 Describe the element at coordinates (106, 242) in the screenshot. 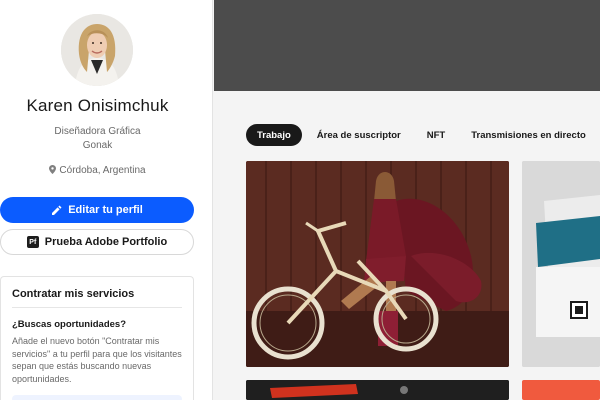

I see `adobe-portfolio-label: Prueba Adobe Portfolio` at that location.